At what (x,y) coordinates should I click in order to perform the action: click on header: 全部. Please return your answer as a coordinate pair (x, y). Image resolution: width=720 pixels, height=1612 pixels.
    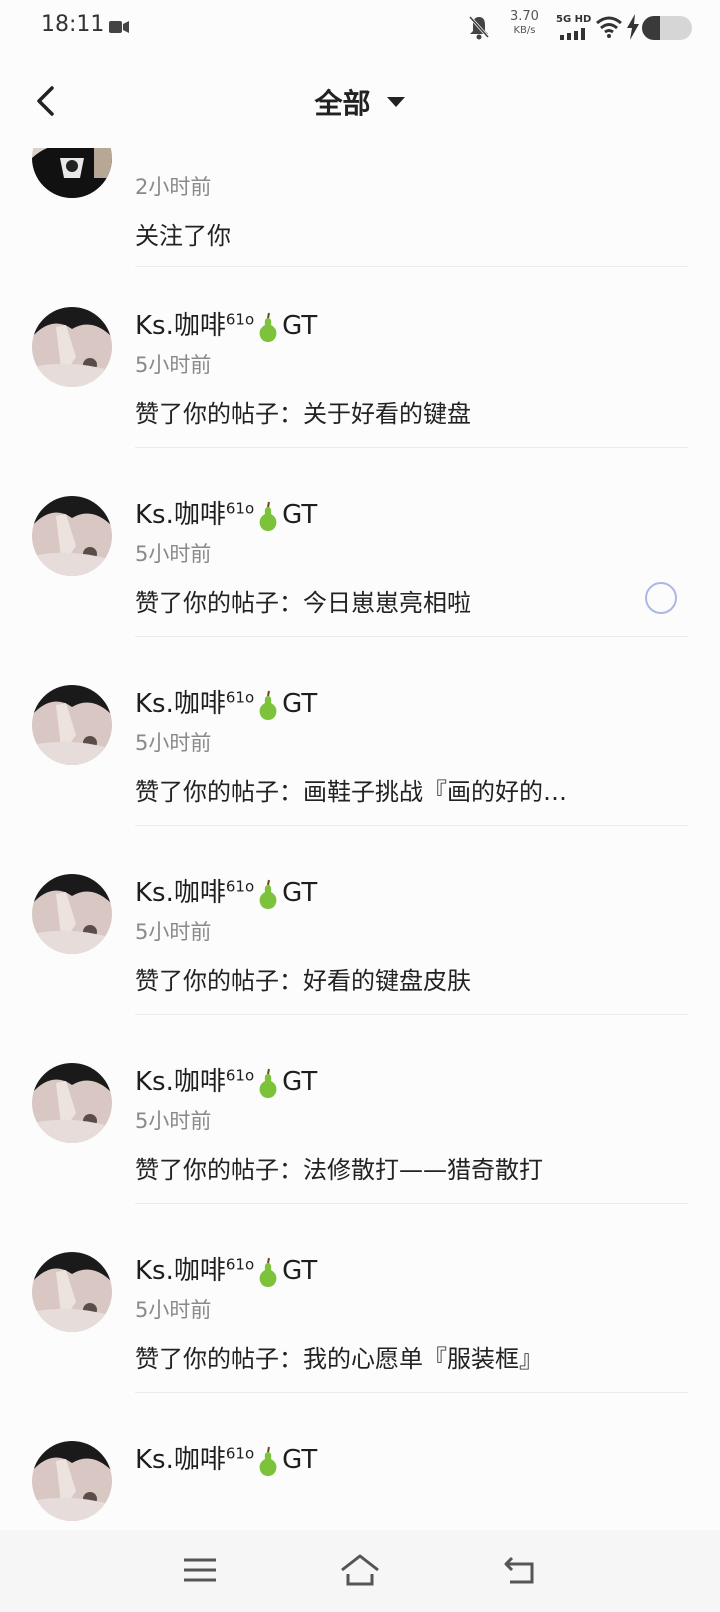
    Looking at the image, I should click on (360, 102).